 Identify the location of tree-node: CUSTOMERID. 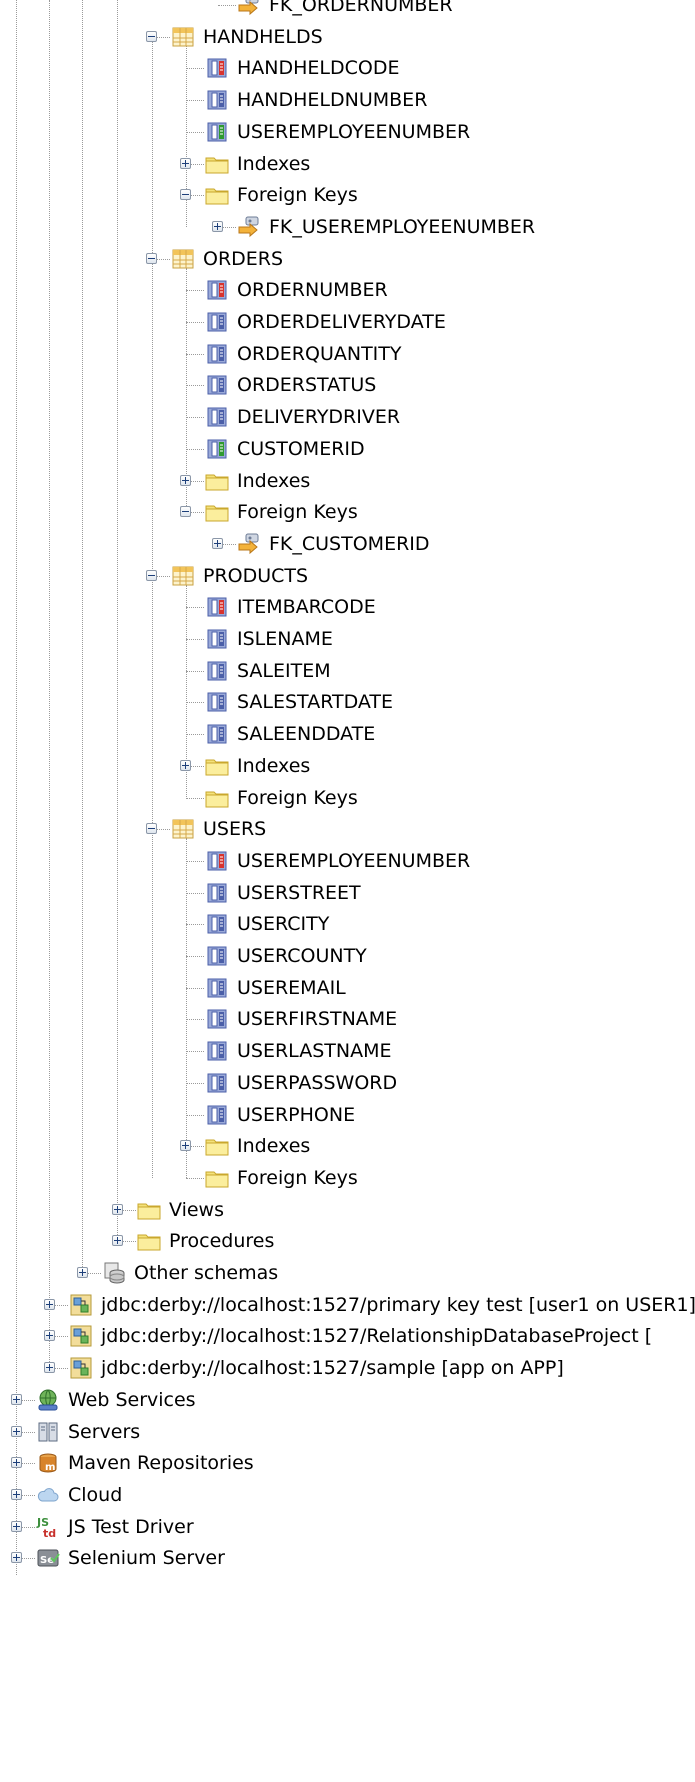
(347, 449).